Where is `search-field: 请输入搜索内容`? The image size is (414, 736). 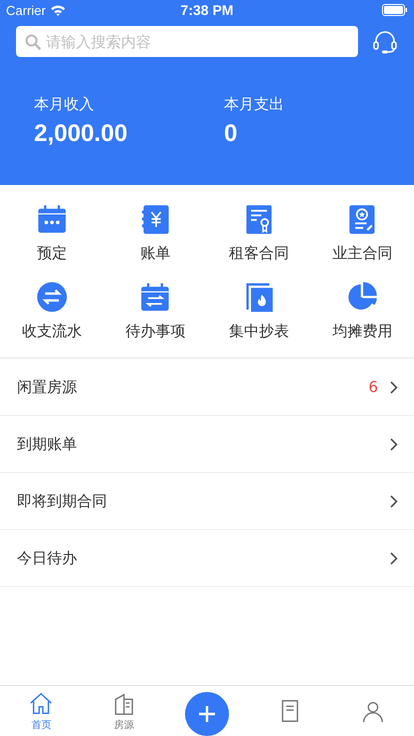
search-field: 请输入搜索内容 is located at coordinates (187, 41).